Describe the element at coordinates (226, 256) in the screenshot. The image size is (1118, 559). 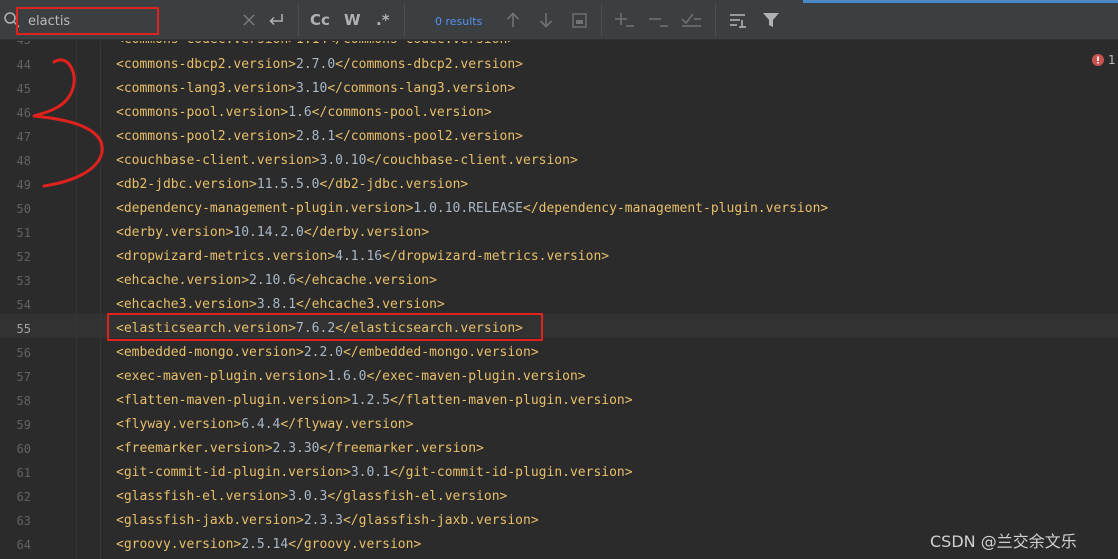
I see `xml-open-tag: <dropwizard-metrics.version>` at that location.